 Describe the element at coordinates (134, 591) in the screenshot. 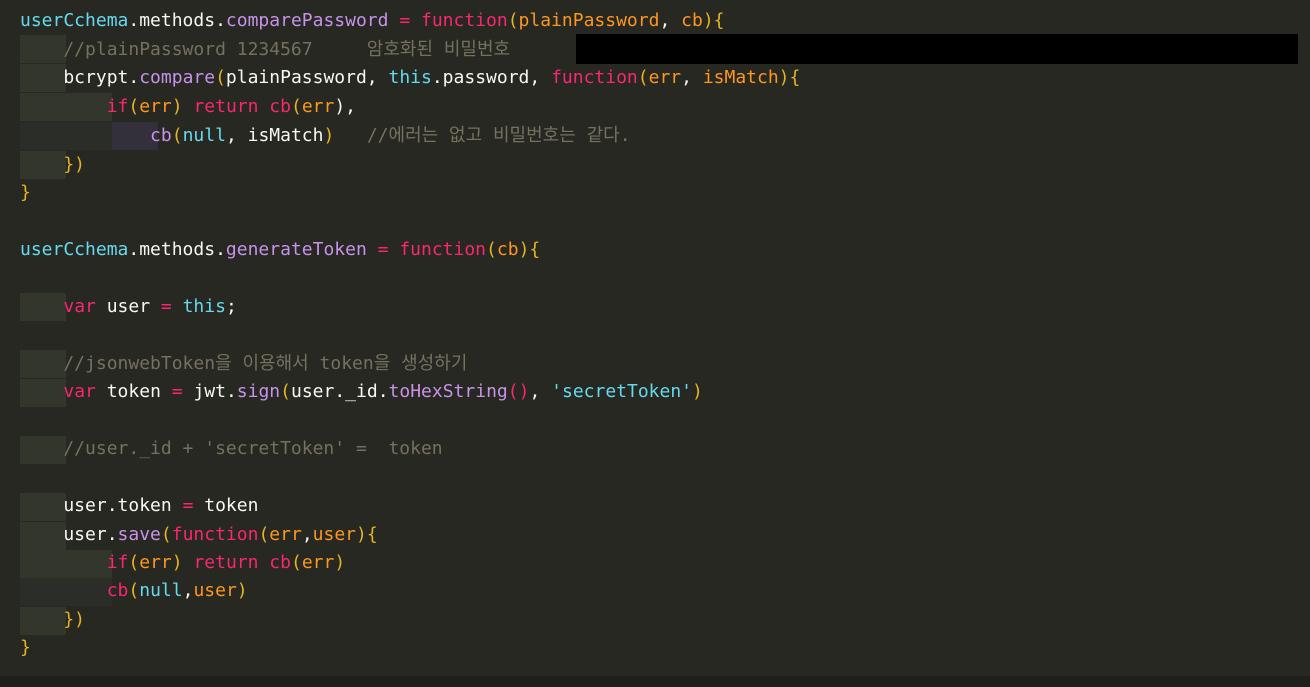

I see `code-line: cb(null,user)` at that location.